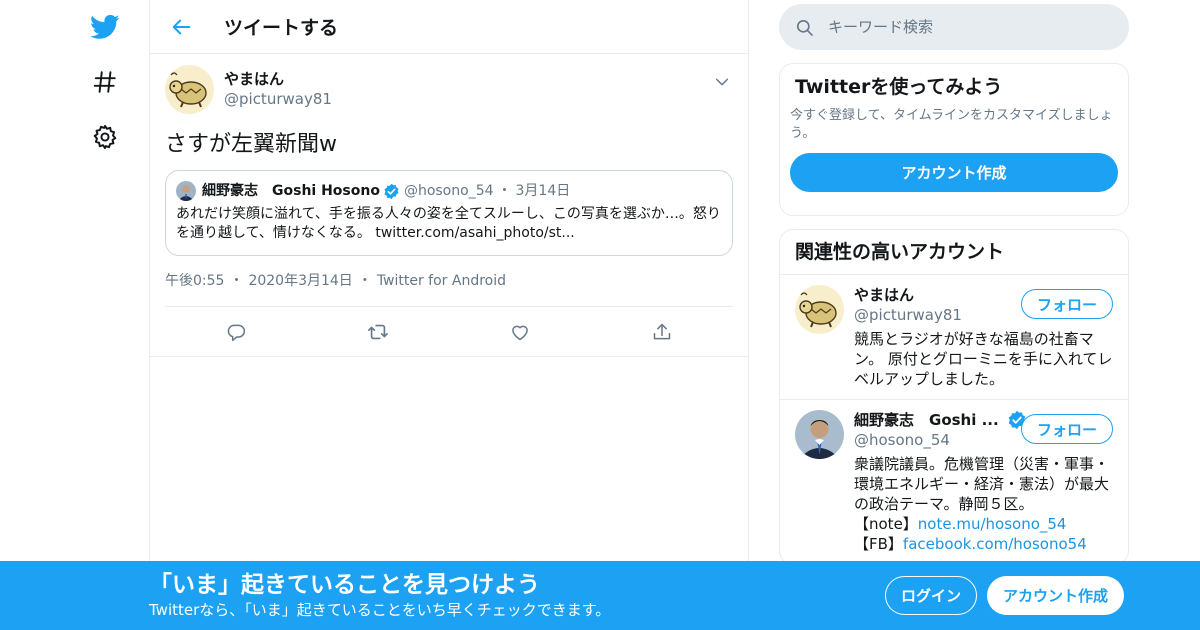  I want to click on quote-author-name: 細野豪志 Goshi Hosono, so click(291, 191).